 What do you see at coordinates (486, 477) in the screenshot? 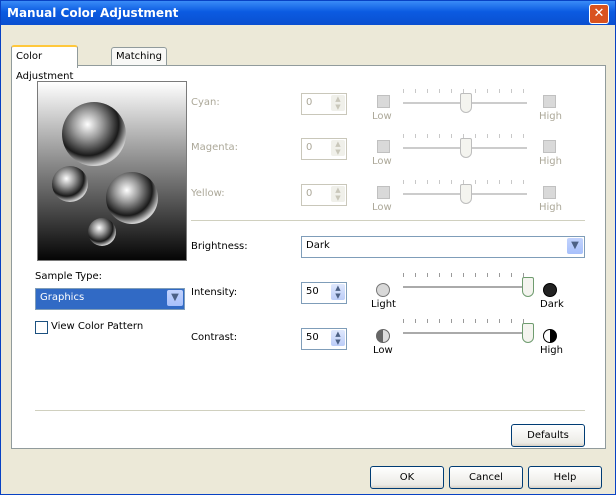
I see `cancel-button: Cancel` at bounding box center [486, 477].